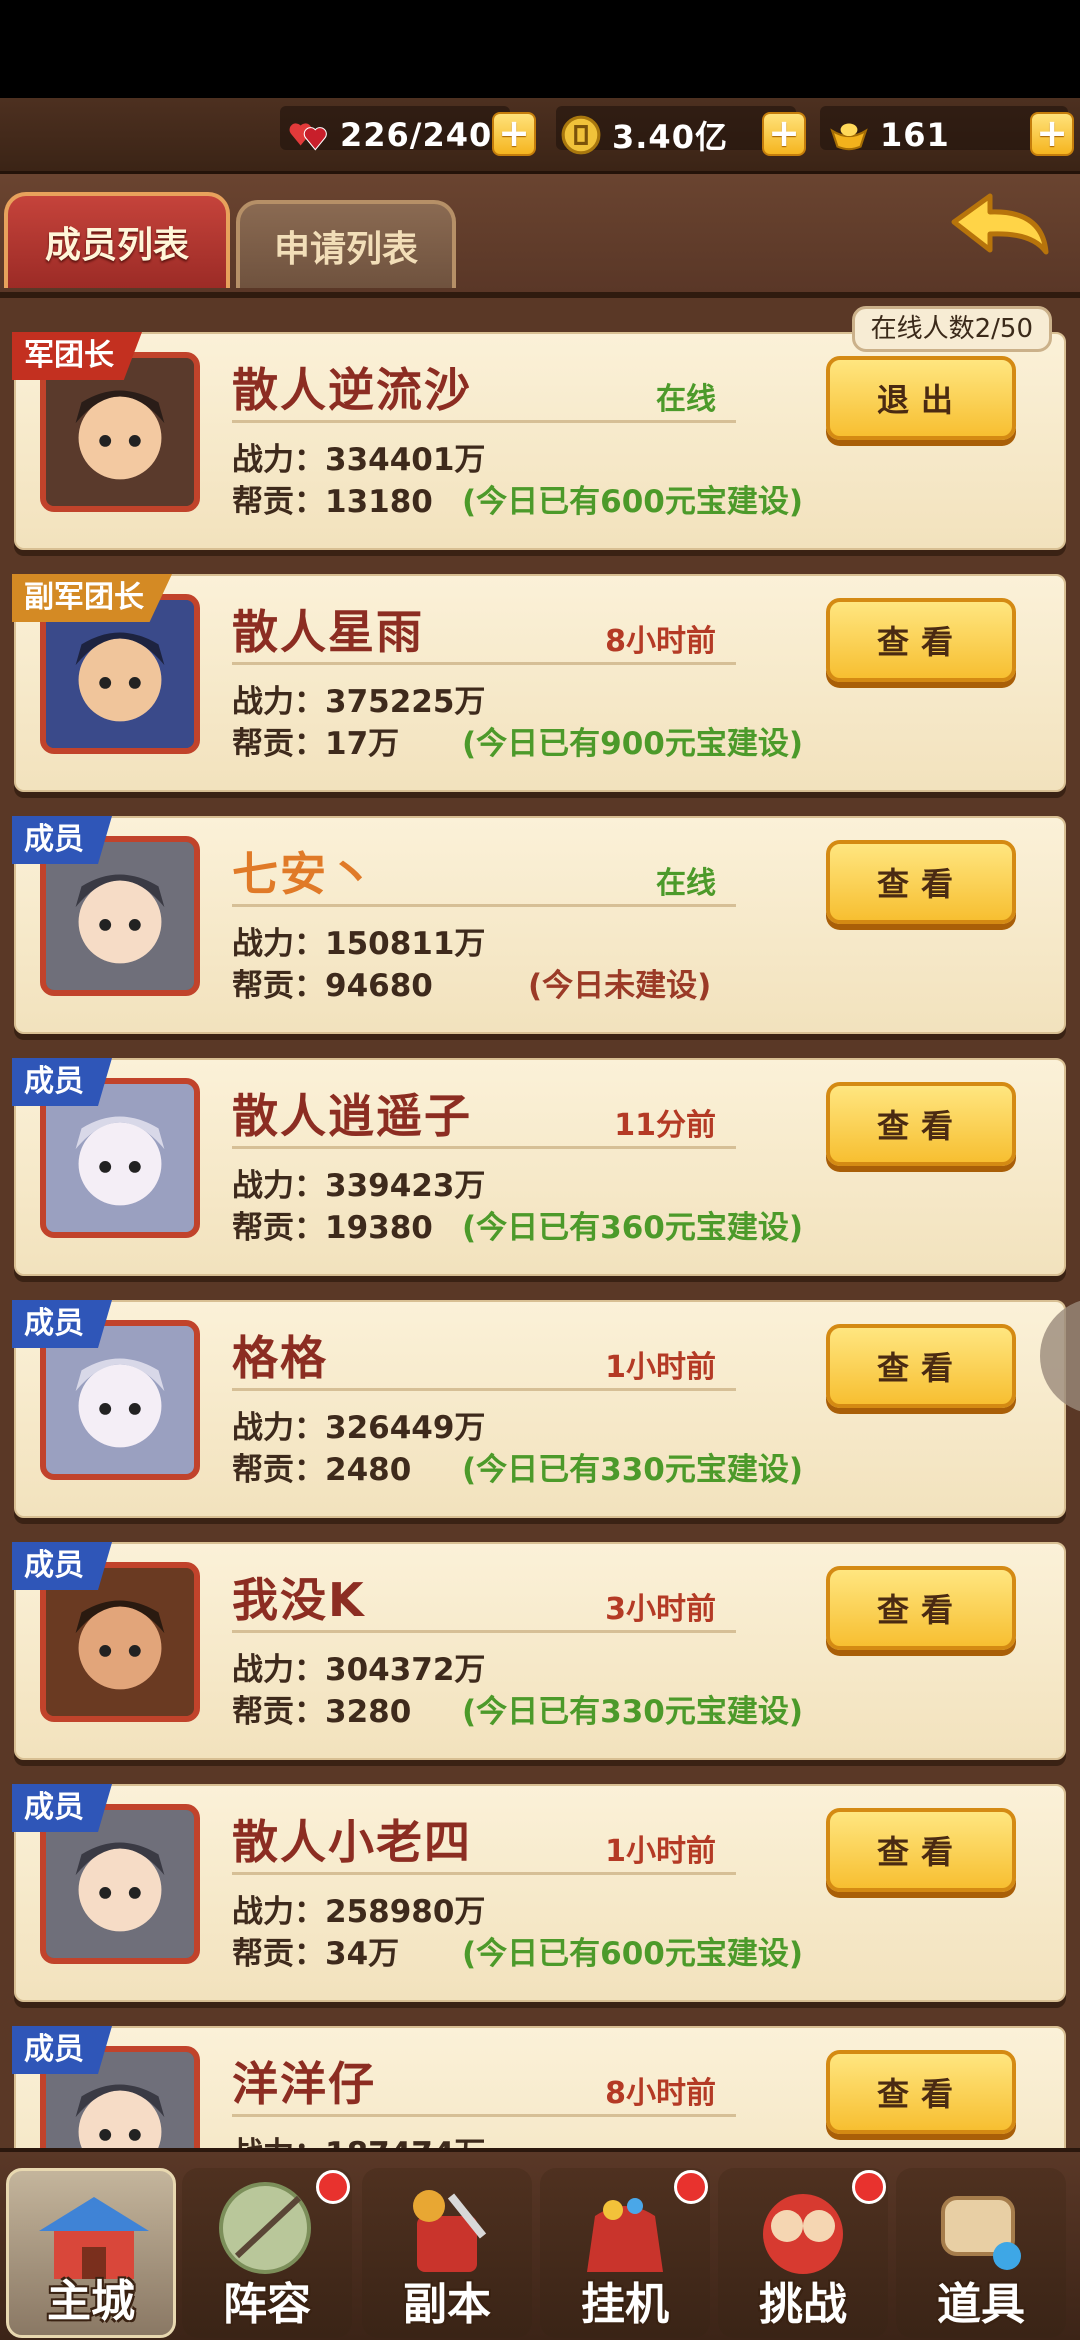 Image resolution: width=1080 pixels, height=2340 pixels. Describe the element at coordinates (379, 502) in the screenshot. I see `contribution-value: 13180` at that location.